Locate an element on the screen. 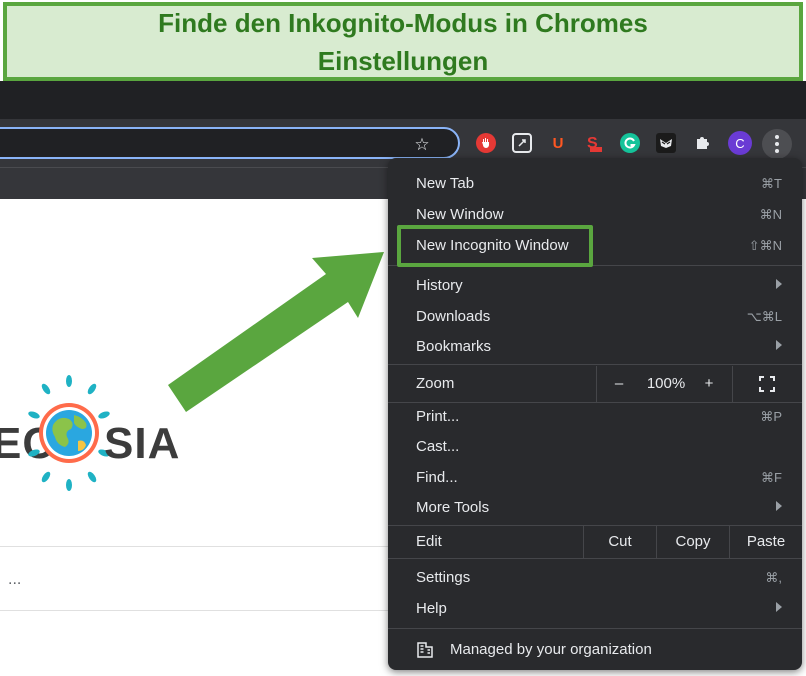 The image size is (806, 676). zoom-out-button: – is located at coordinates (619, 384).